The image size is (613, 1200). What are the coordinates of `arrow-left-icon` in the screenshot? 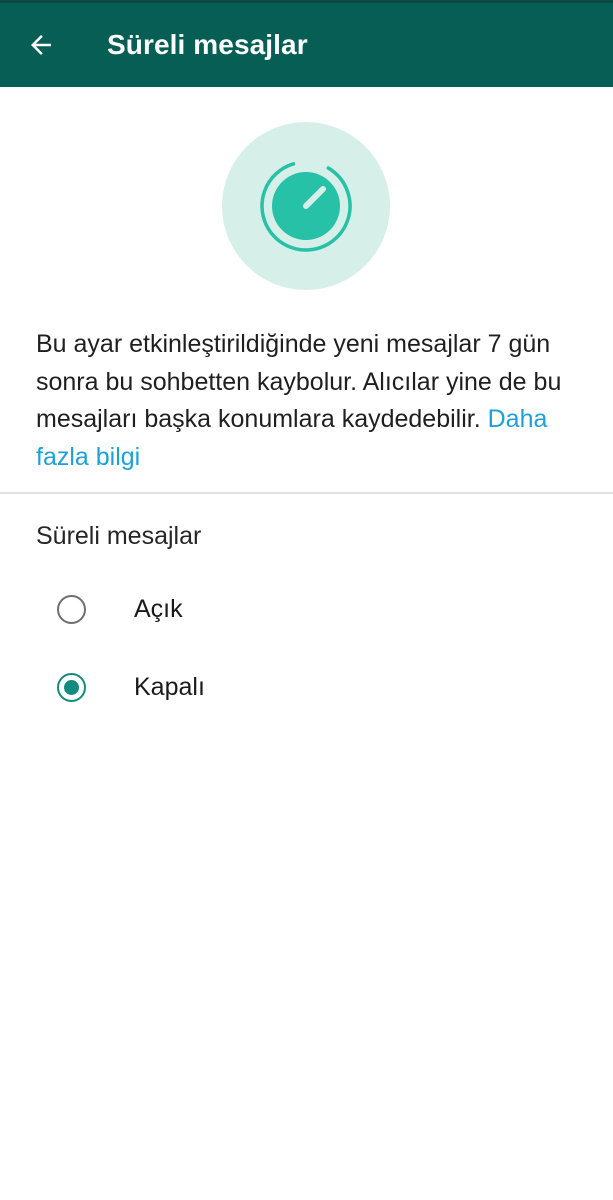 It's located at (41, 45).